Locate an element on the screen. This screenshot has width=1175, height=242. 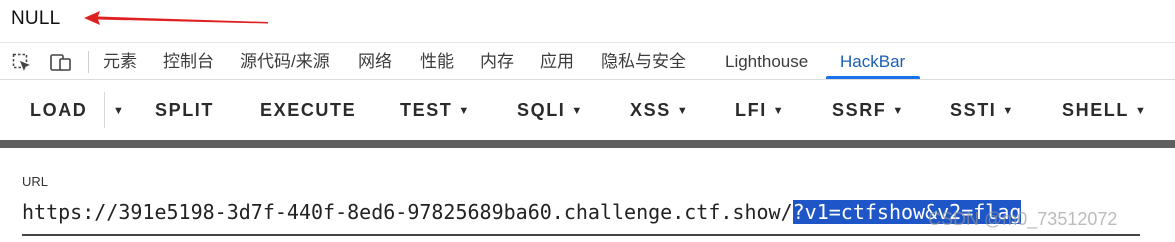
lfi-menu-button: LFI ▼ is located at coordinates (759, 110).